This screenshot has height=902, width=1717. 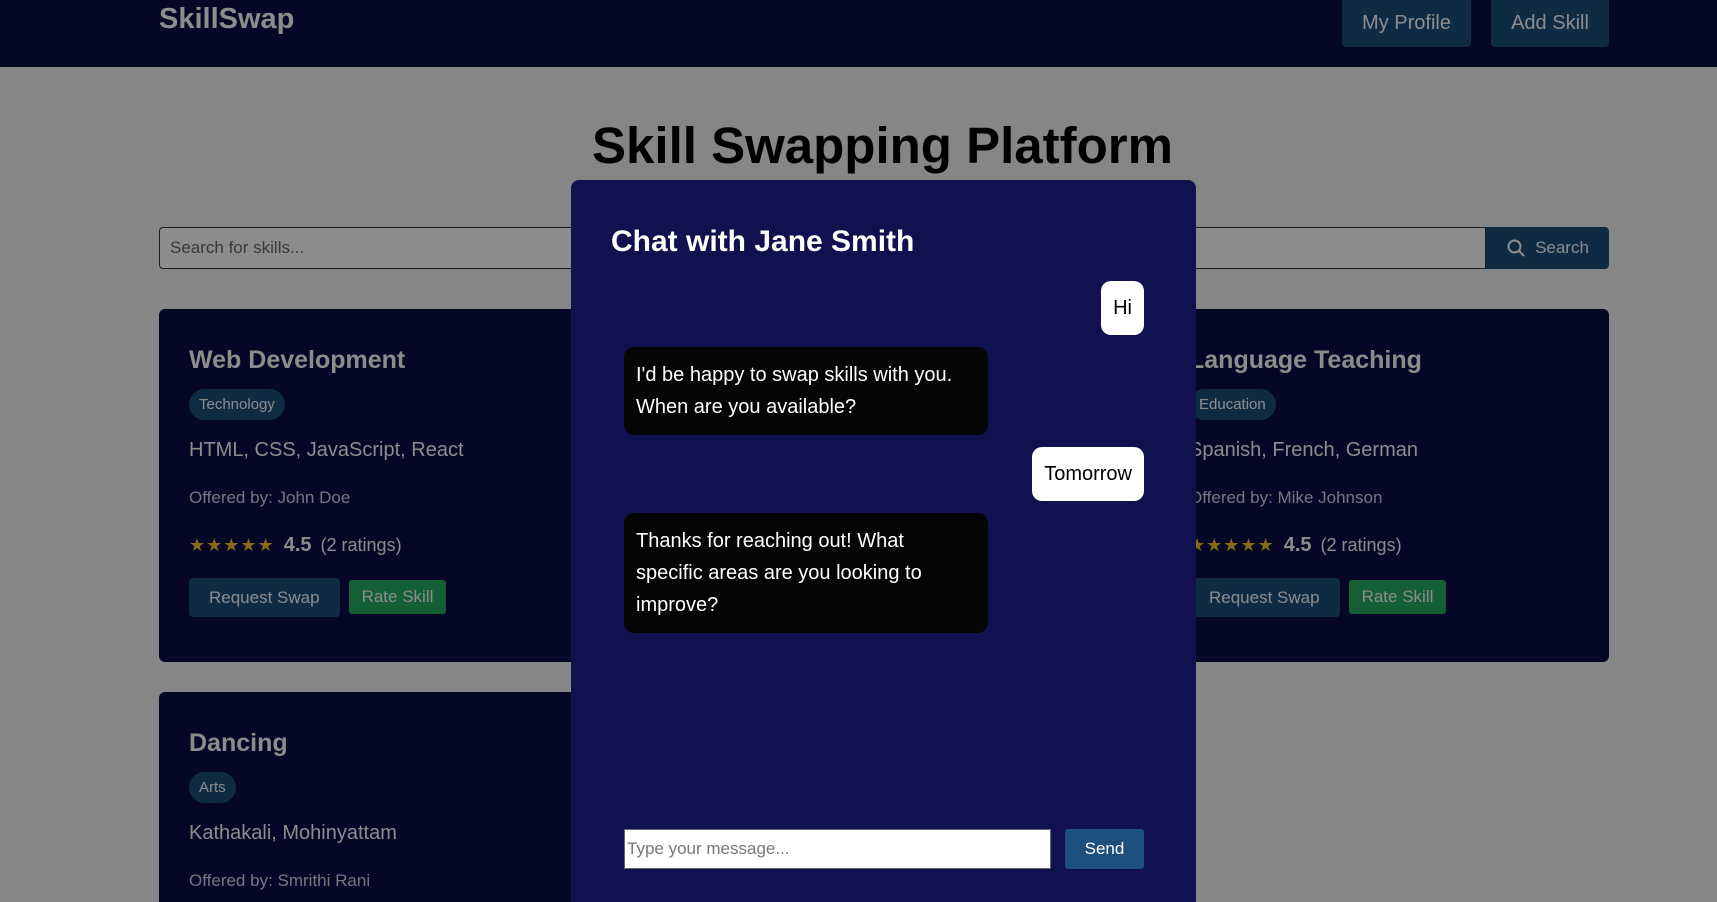 I want to click on sent-message: Hi, so click(x=1122, y=308).